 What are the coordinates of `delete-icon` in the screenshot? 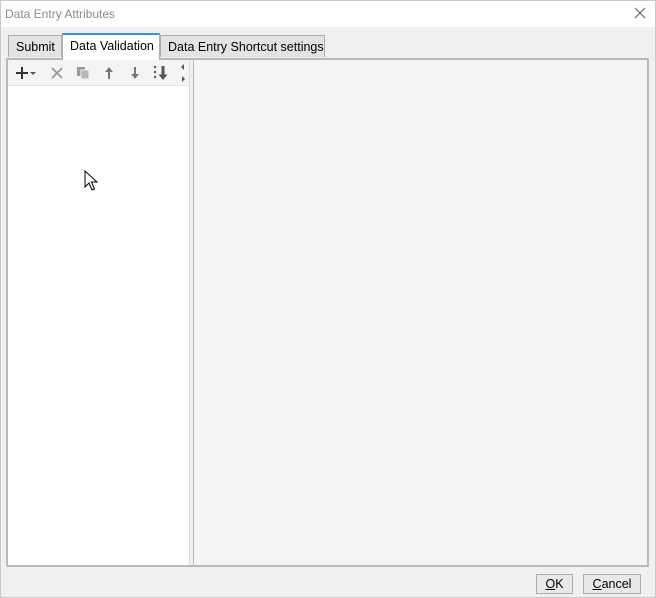 It's located at (57, 73).